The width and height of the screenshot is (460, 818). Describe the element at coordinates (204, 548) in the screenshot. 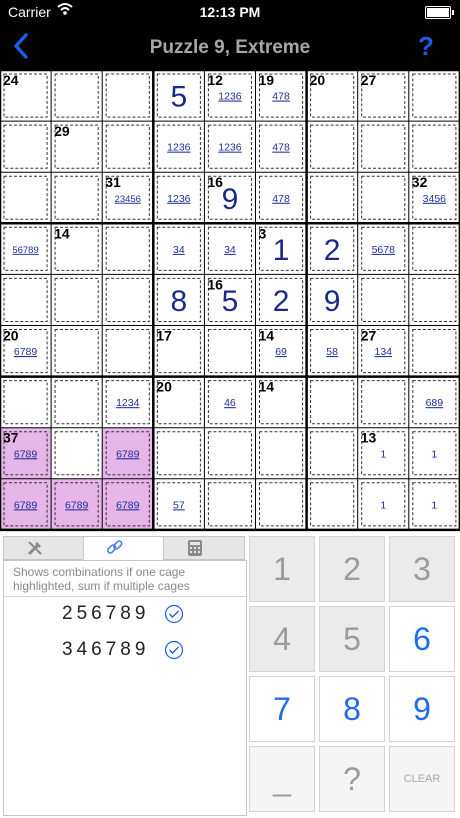

I see `tab-calculator` at that location.